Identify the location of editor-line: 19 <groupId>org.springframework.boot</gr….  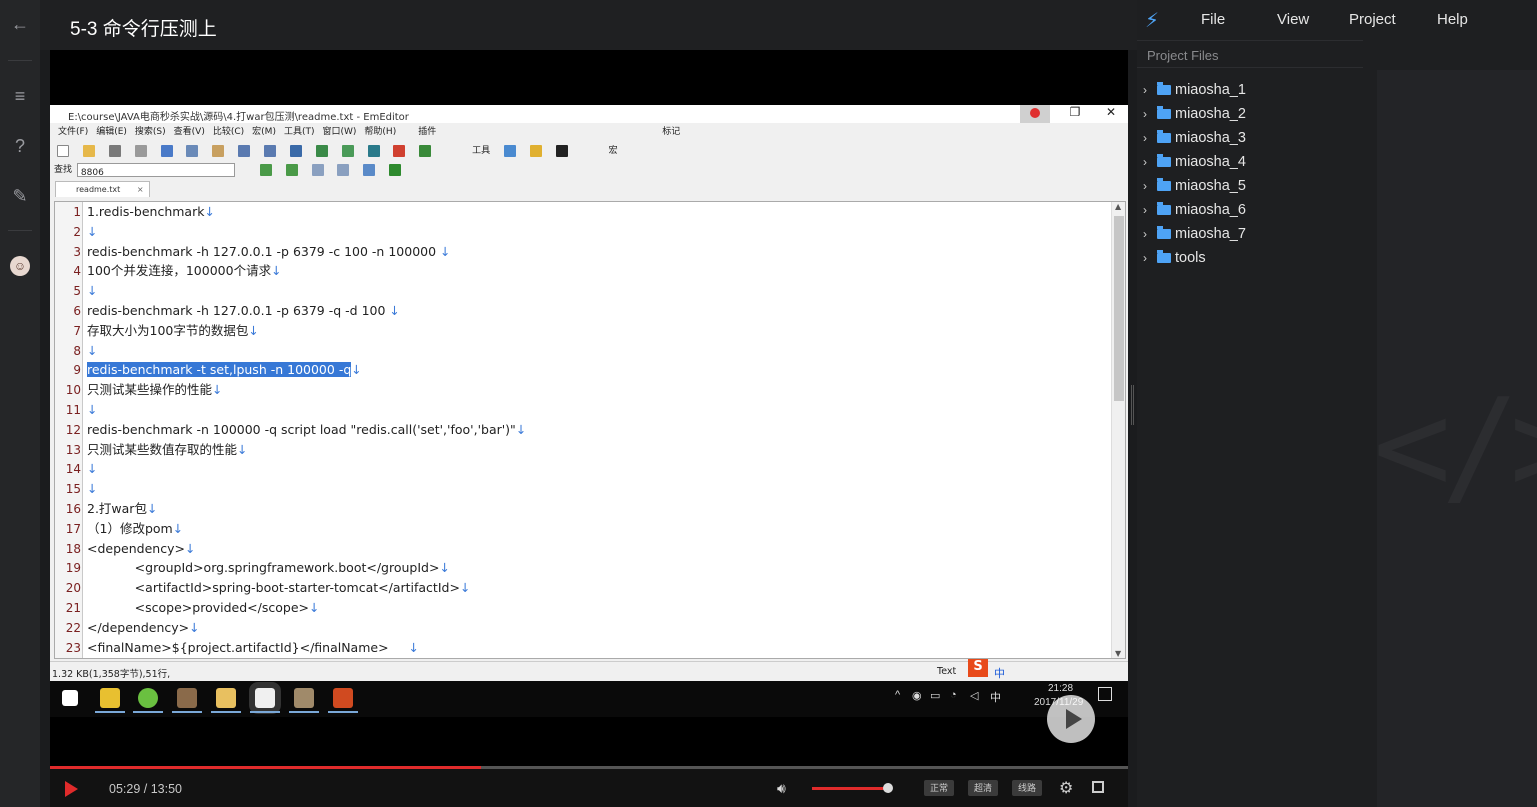
(584, 568).